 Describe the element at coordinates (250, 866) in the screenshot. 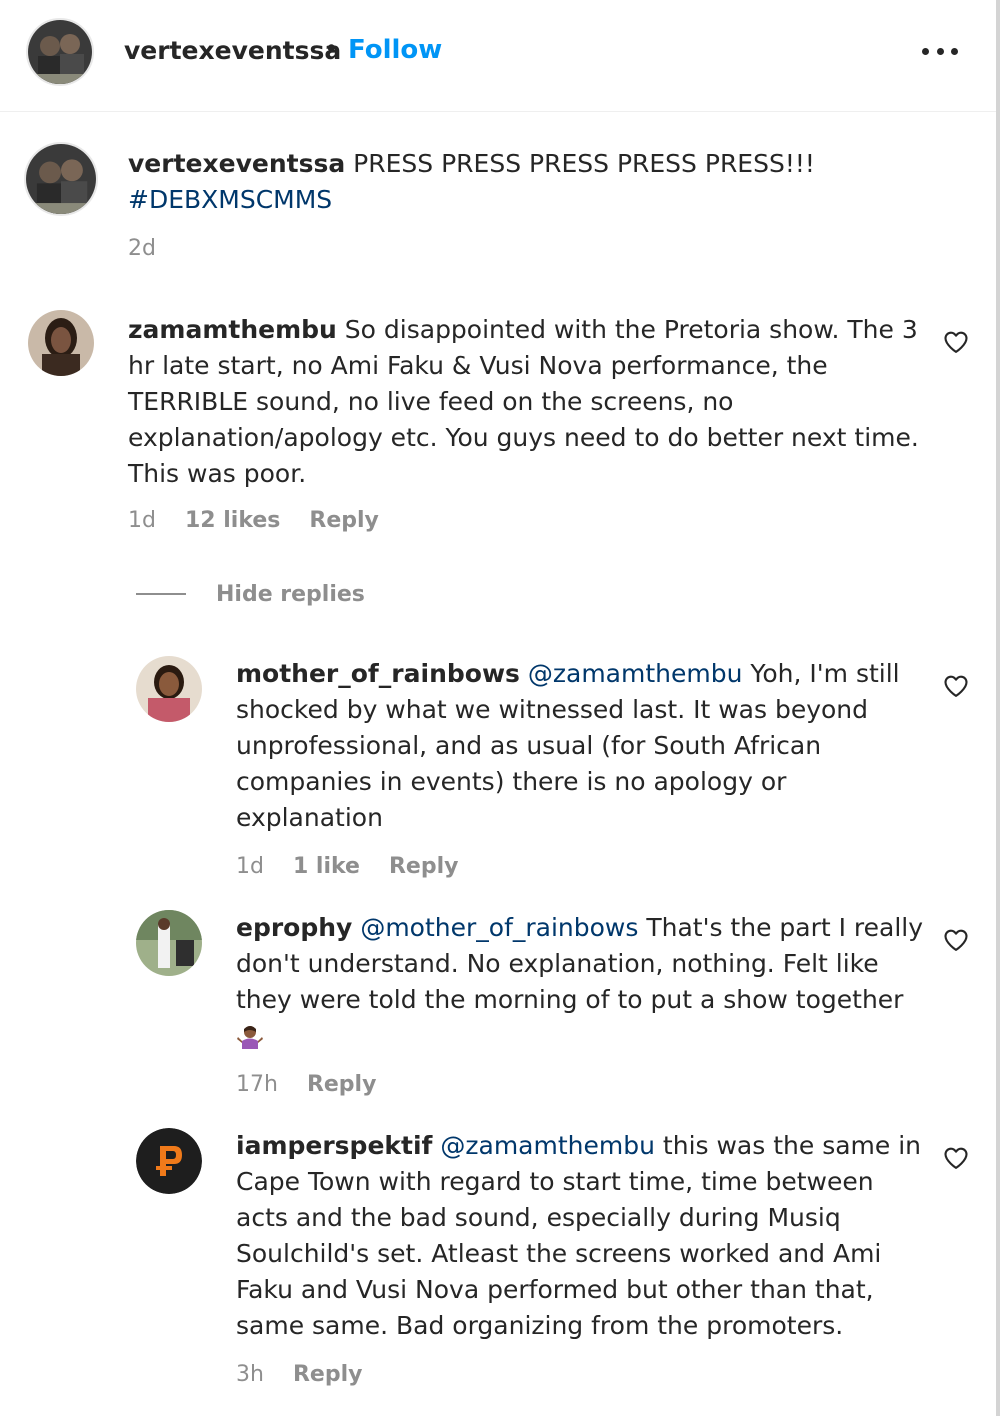

I see `reply-time: 1d` at that location.